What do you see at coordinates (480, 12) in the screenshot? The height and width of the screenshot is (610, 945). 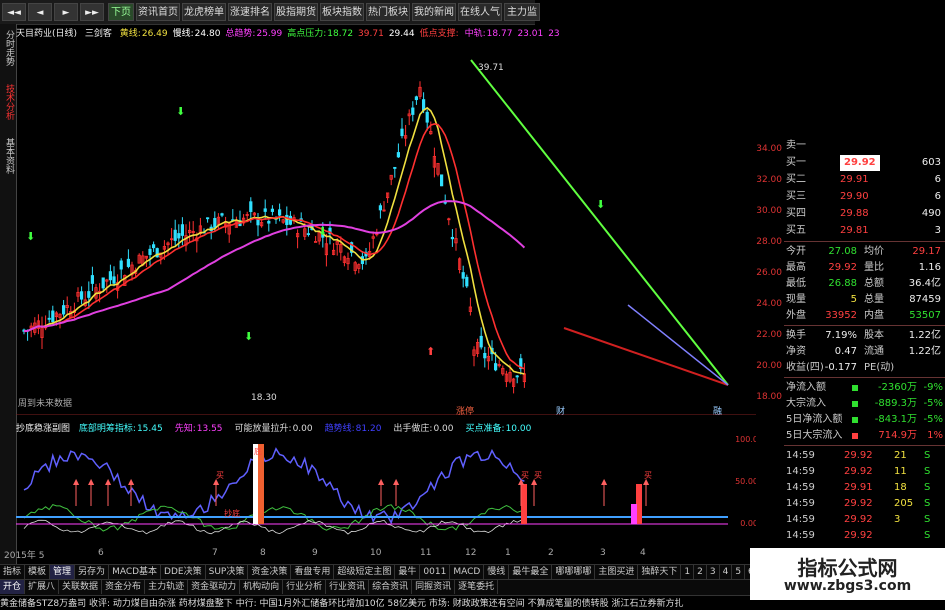 I see `toolbar-button-8: 在线人气` at bounding box center [480, 12].